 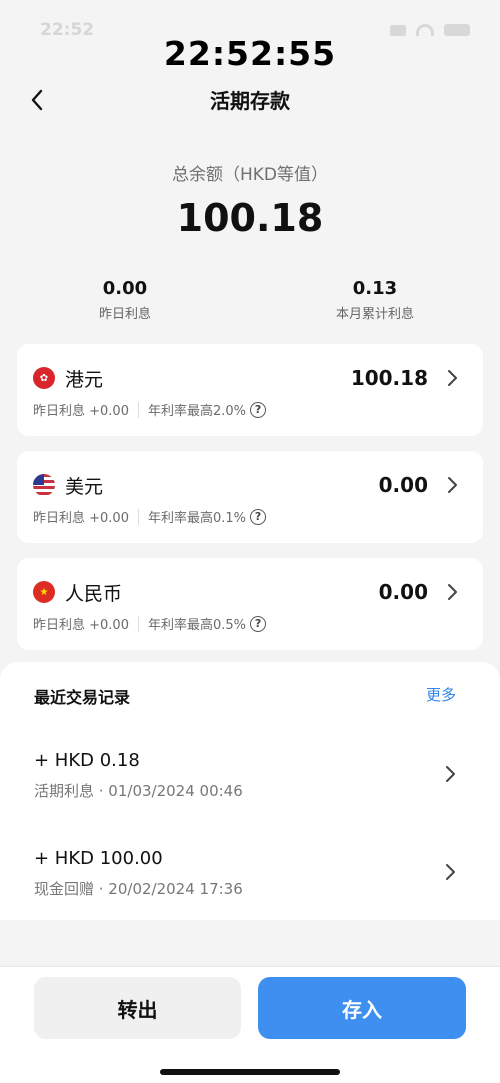 What do you see at coordinates (82, 697) in the screenshot?
I see `records-title: 最近交易记录` at bounding box center [82, 697].